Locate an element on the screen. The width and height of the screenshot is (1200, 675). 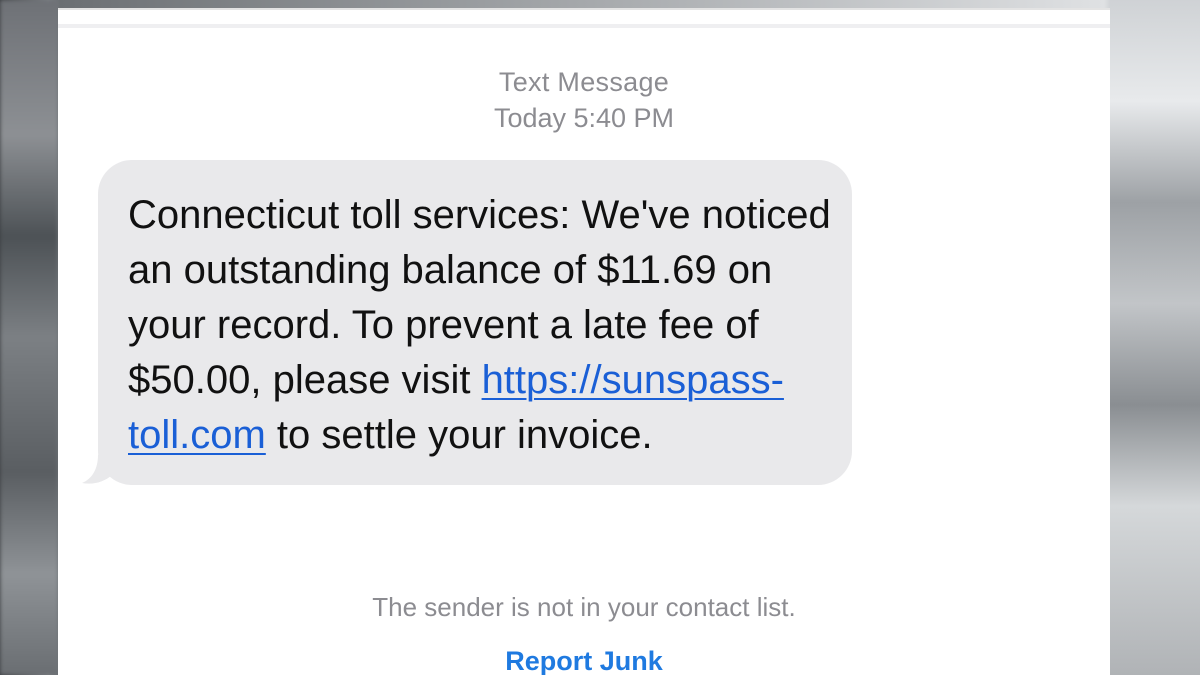
message-text-end: to settle your invoice. is located at coordinates (459, 435).